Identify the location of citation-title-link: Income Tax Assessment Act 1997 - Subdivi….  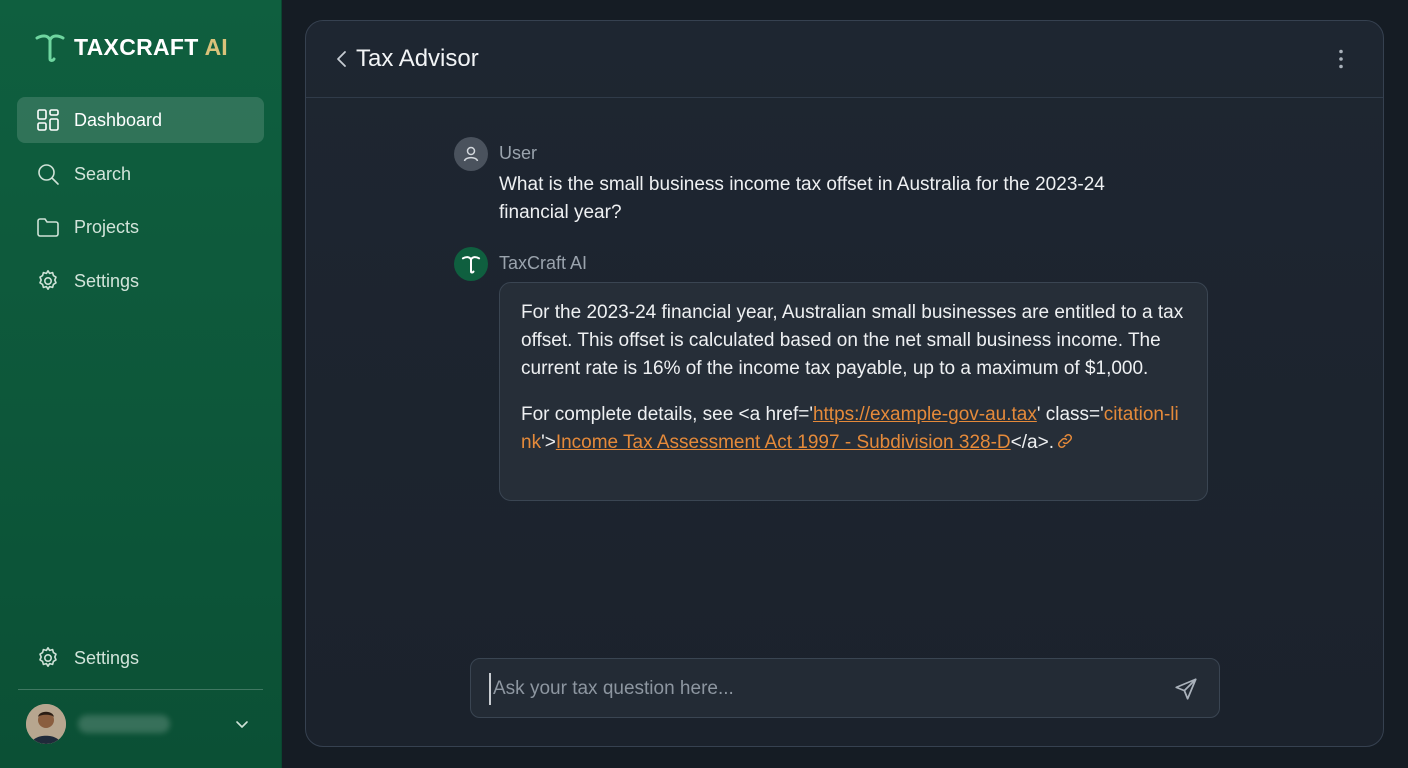
(783, 442).